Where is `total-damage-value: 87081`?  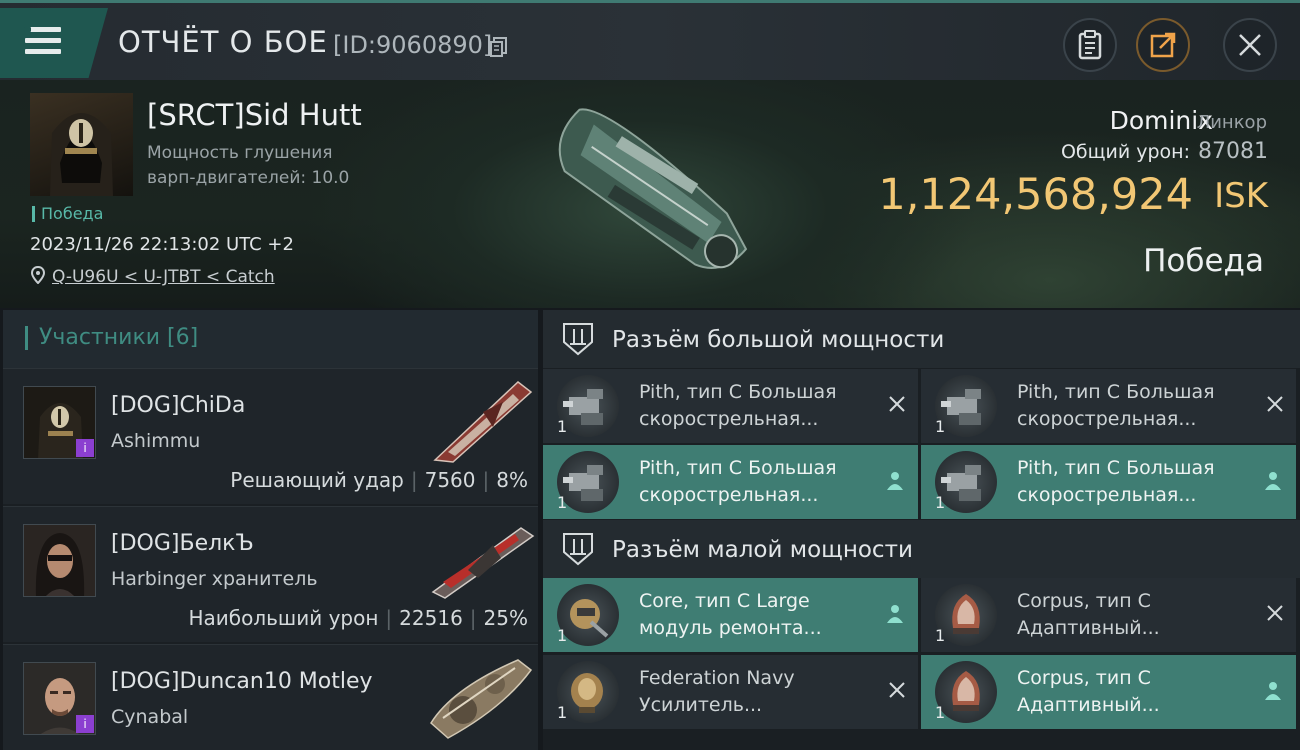 total-damage-value: 87081 is located at coordinates (1233, 151).